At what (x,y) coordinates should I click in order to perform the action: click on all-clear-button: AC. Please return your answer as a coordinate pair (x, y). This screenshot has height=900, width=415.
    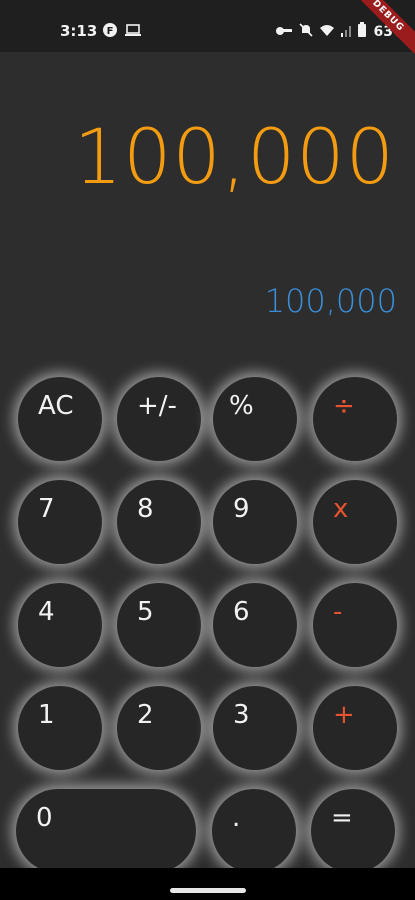
    Looking at the image, I should click on (60, 419).